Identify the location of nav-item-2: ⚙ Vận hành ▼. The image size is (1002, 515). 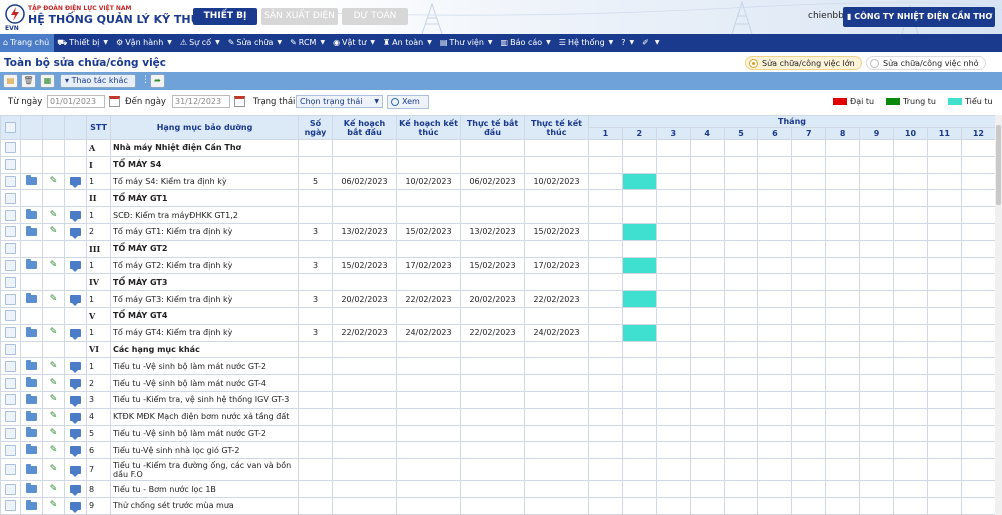
(145, 43).